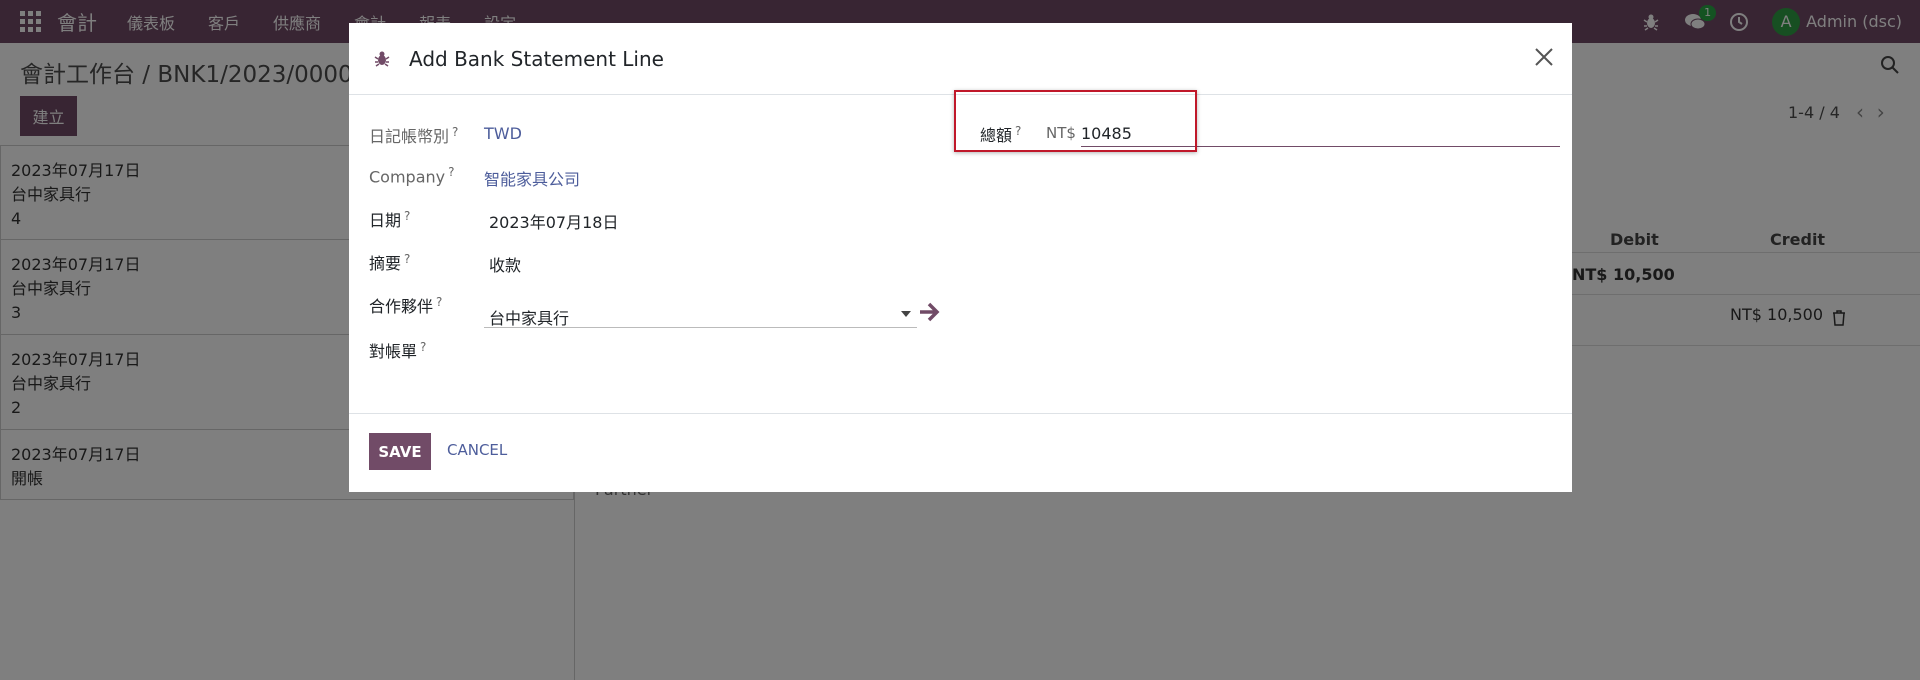 This screenshot has width=1920, height=680. Describe the element at coordinates (398, 350) in the screenshot. I see `reconcile-label: 對帳單?` at that location.